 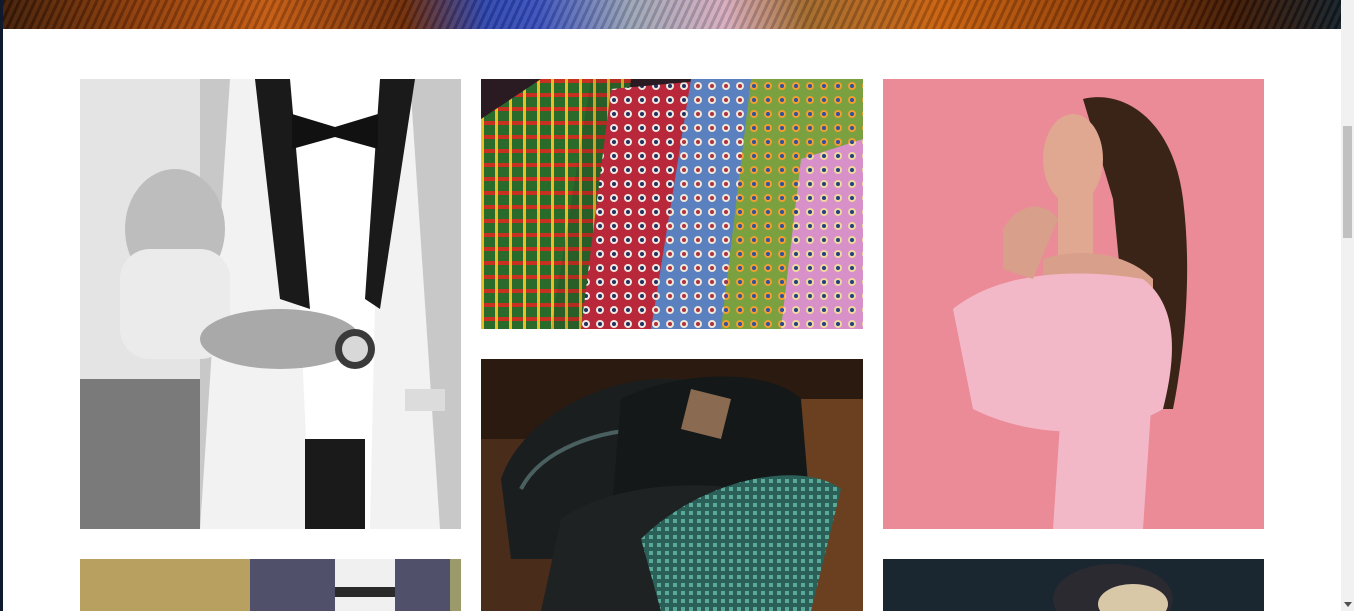 What do you see at coordinates (1348, 604) in the screenshot?
I see `scroll-down-arrow-icon` at bounding box center [1348, 604].